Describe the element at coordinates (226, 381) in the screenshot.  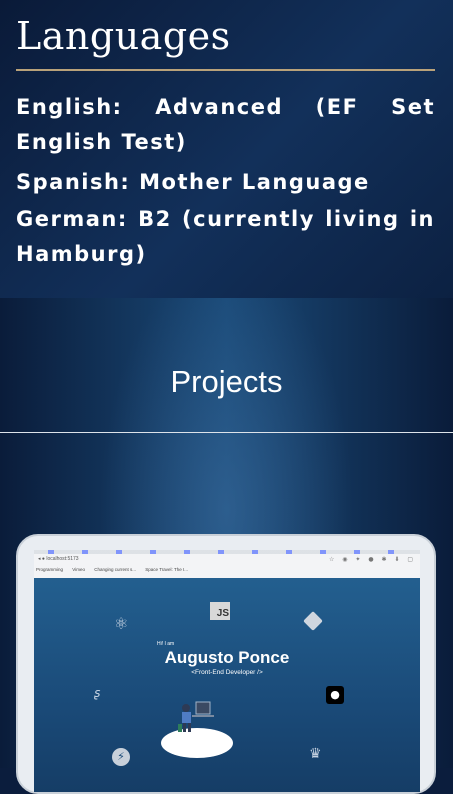
I see `projects-heading: Projects` at that location.